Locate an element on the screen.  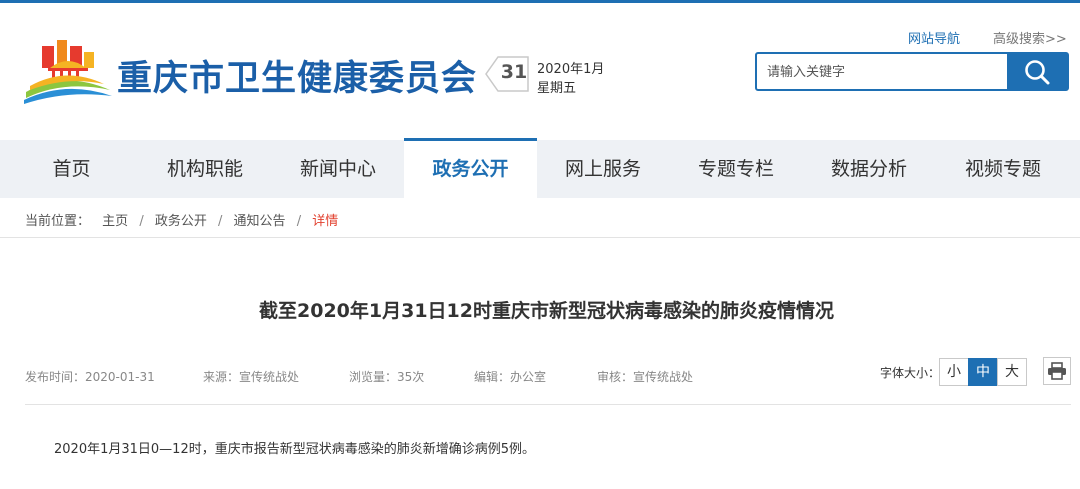
nav-item-special-topics: 专题专栏 is located at coordinates (736, 169).